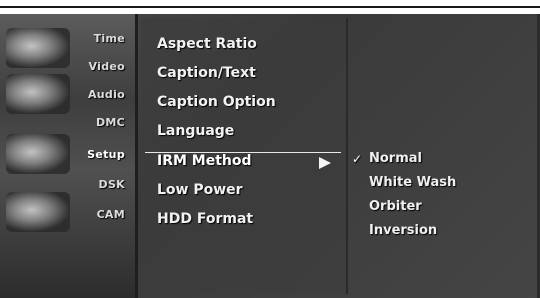  What do you see at coordinates (412, 182) in the screenshot?
I see `option-white-wash: White Wash` at bounding box center [412, 182].